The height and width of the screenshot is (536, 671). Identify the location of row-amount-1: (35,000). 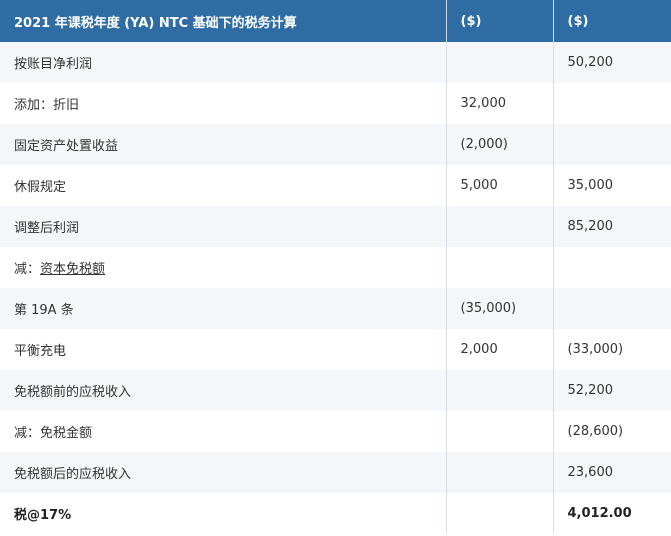
(500, 308).